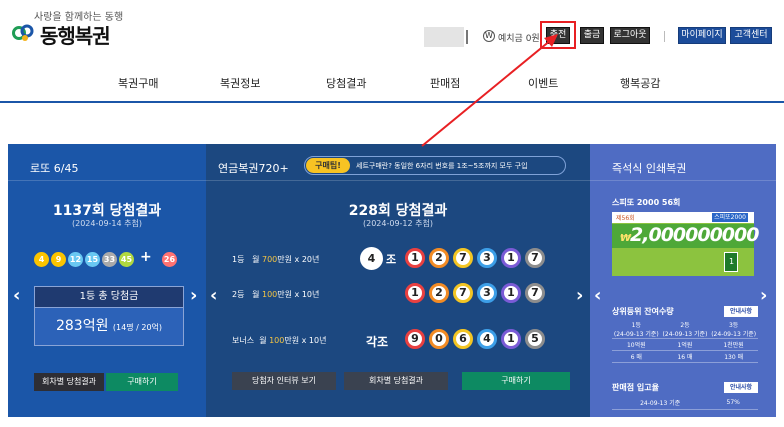 Image resolution: width=784 pixels, height=427 pixels. What do you see at coordinates (392, 82) in the screenshot?
I see `main-navigation: 복권구매 복권정보 당첨결과 판매점 이벤트 행복공감` at bounding box center [392, 82].